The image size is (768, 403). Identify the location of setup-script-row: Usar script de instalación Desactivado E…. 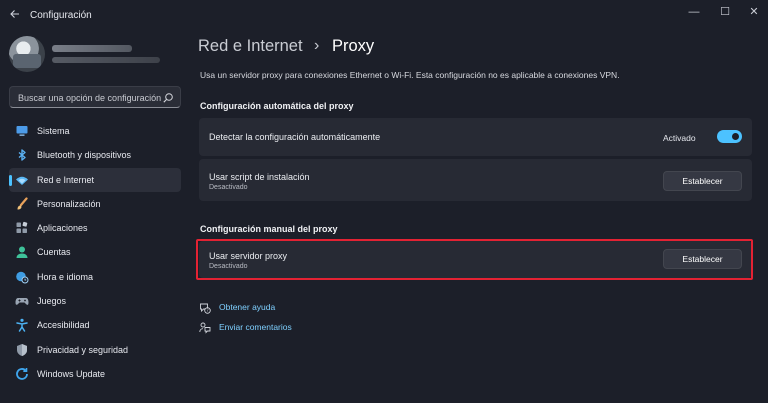
(475, 180).